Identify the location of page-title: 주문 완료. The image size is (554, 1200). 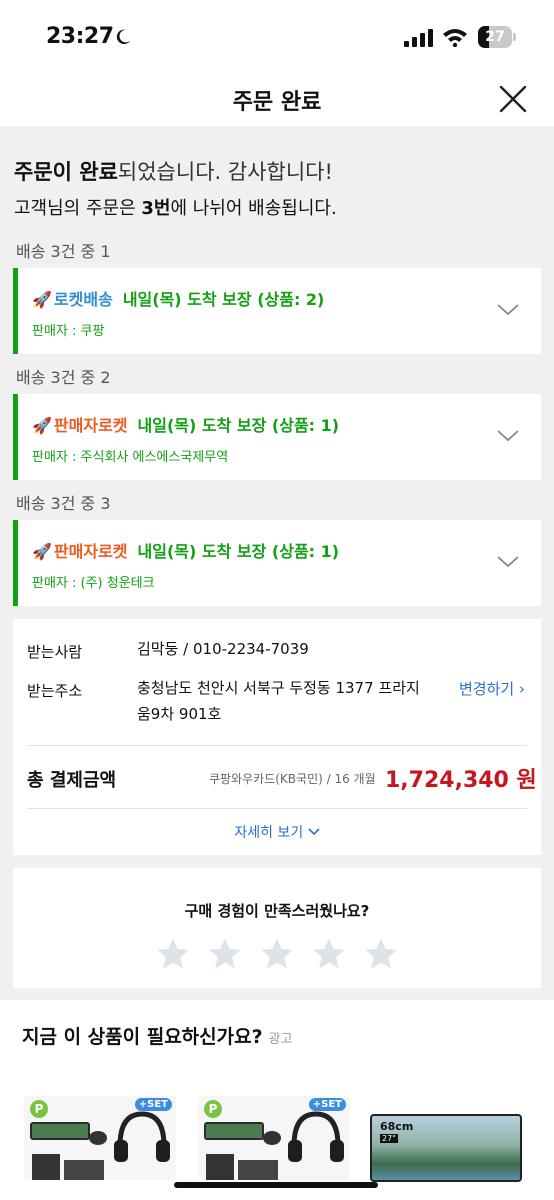
(277, 102).